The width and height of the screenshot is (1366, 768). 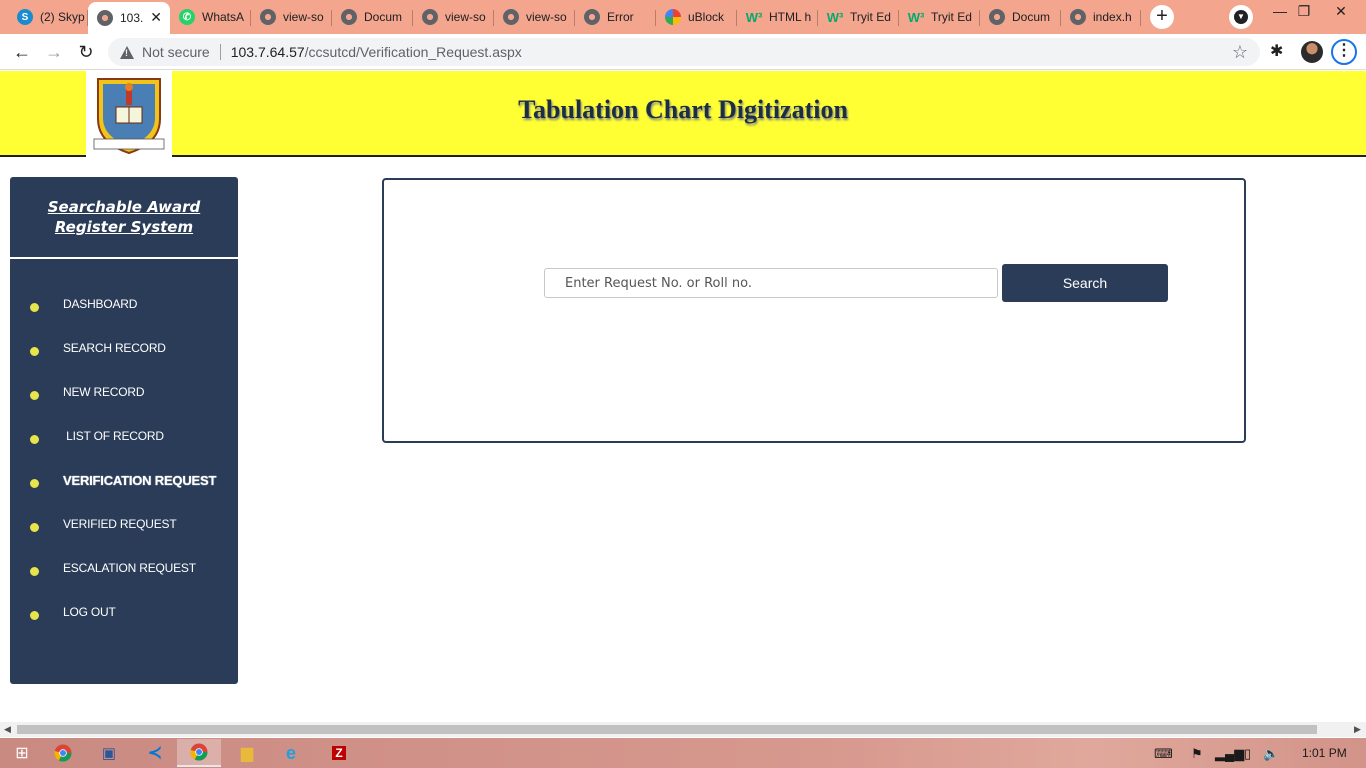 I want to click on remote-desktop-icon: ▣, so click(x=109, y=753).